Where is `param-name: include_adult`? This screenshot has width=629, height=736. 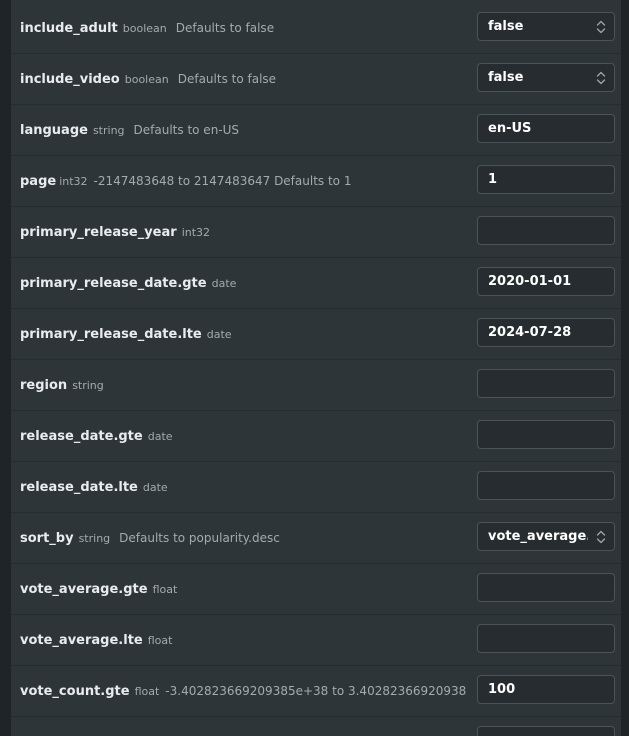 param-name: include_adult is located at coordinates (69, 28).